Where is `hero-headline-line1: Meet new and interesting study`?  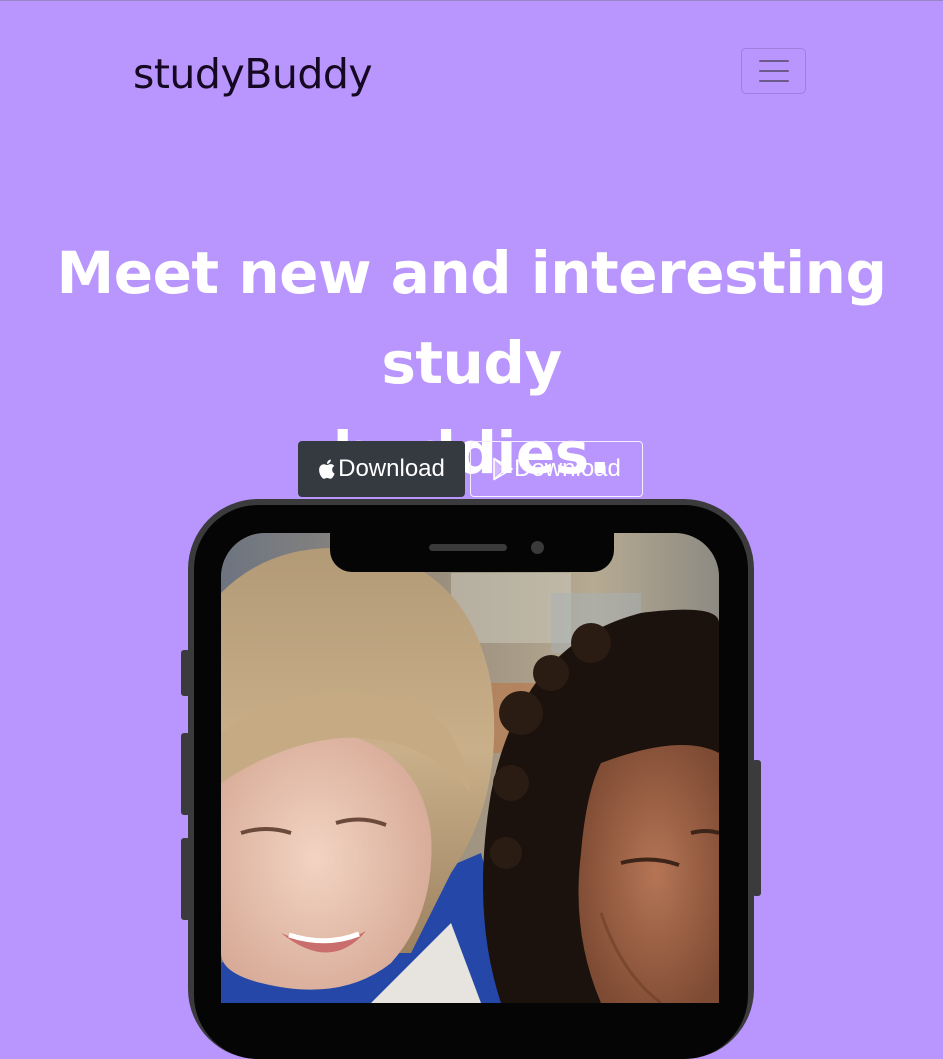
hero-headline-line1: Meet new and interesting study is located at coordinates (471, 318).